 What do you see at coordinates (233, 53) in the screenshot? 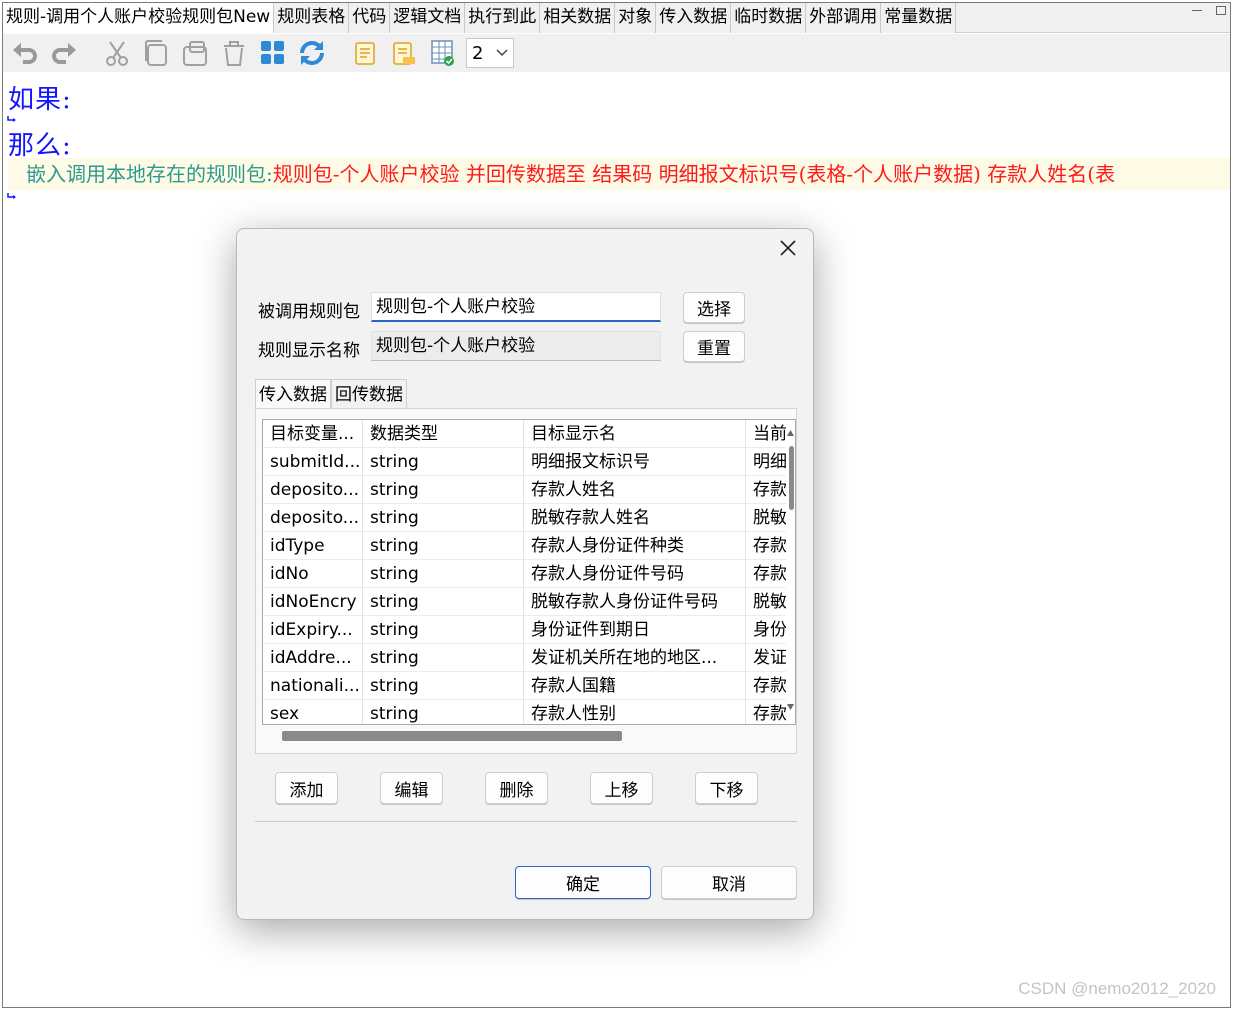
I see `delete-icon` at bounding box center [233, 53].